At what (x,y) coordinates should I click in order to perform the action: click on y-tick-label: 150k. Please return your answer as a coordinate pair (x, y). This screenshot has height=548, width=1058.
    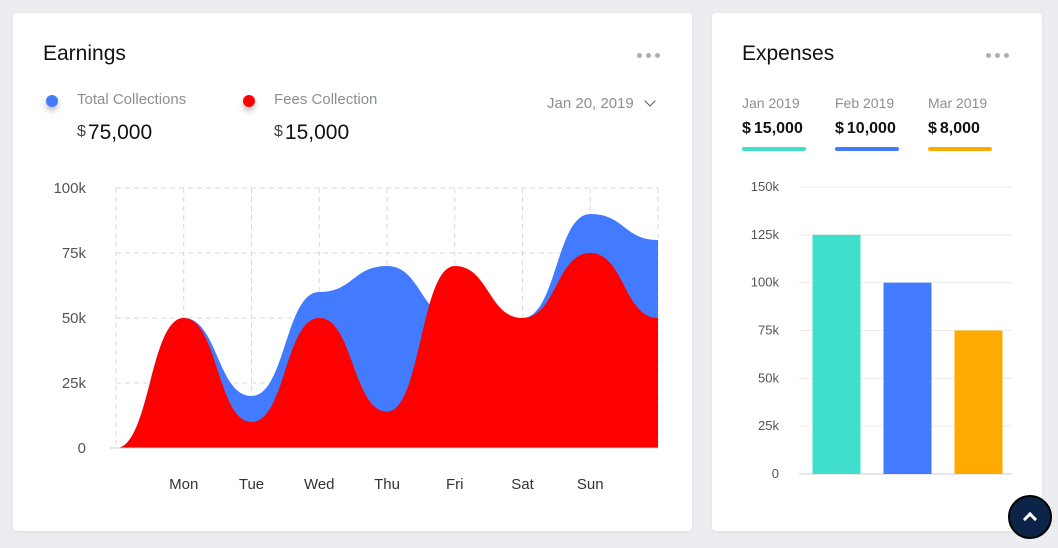
    Looking at the image, I should click on (765, 186).